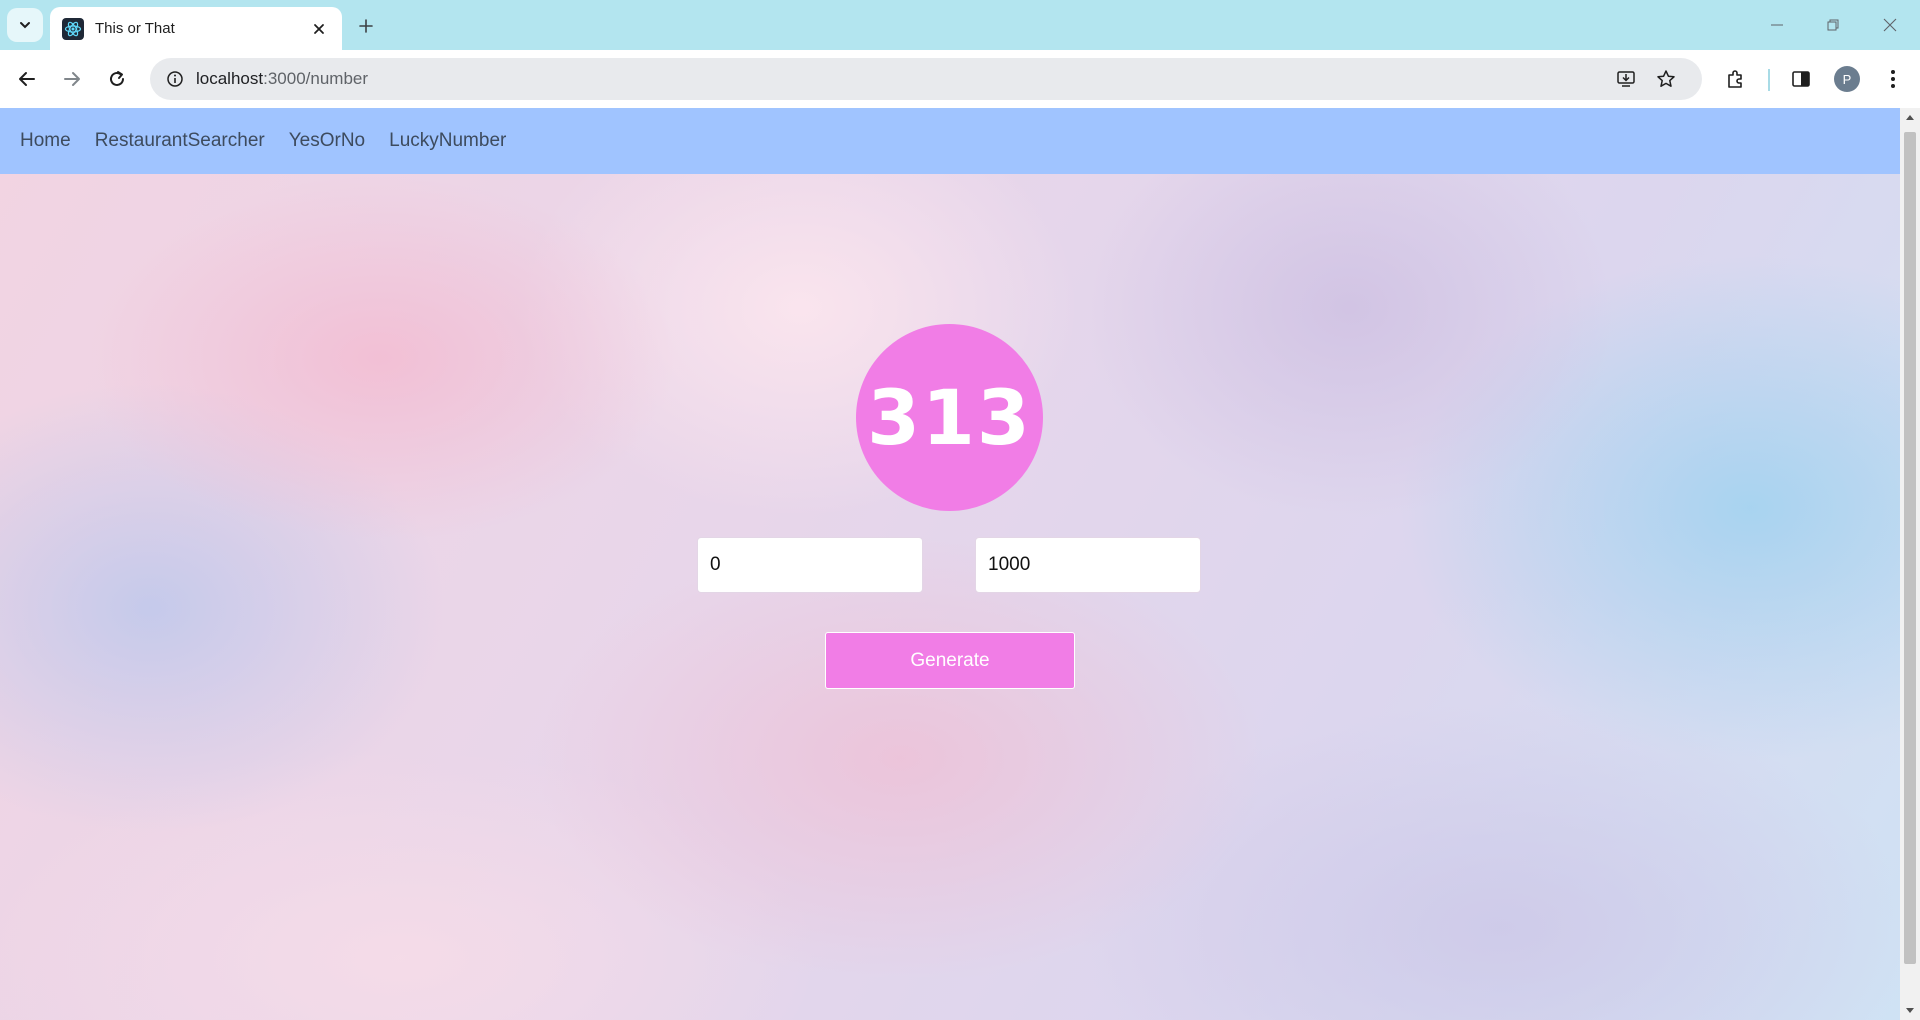 This screenshot has height=1020, width=1920. I want to click on address-bar: localhost:3000/number, so click(926, 79).